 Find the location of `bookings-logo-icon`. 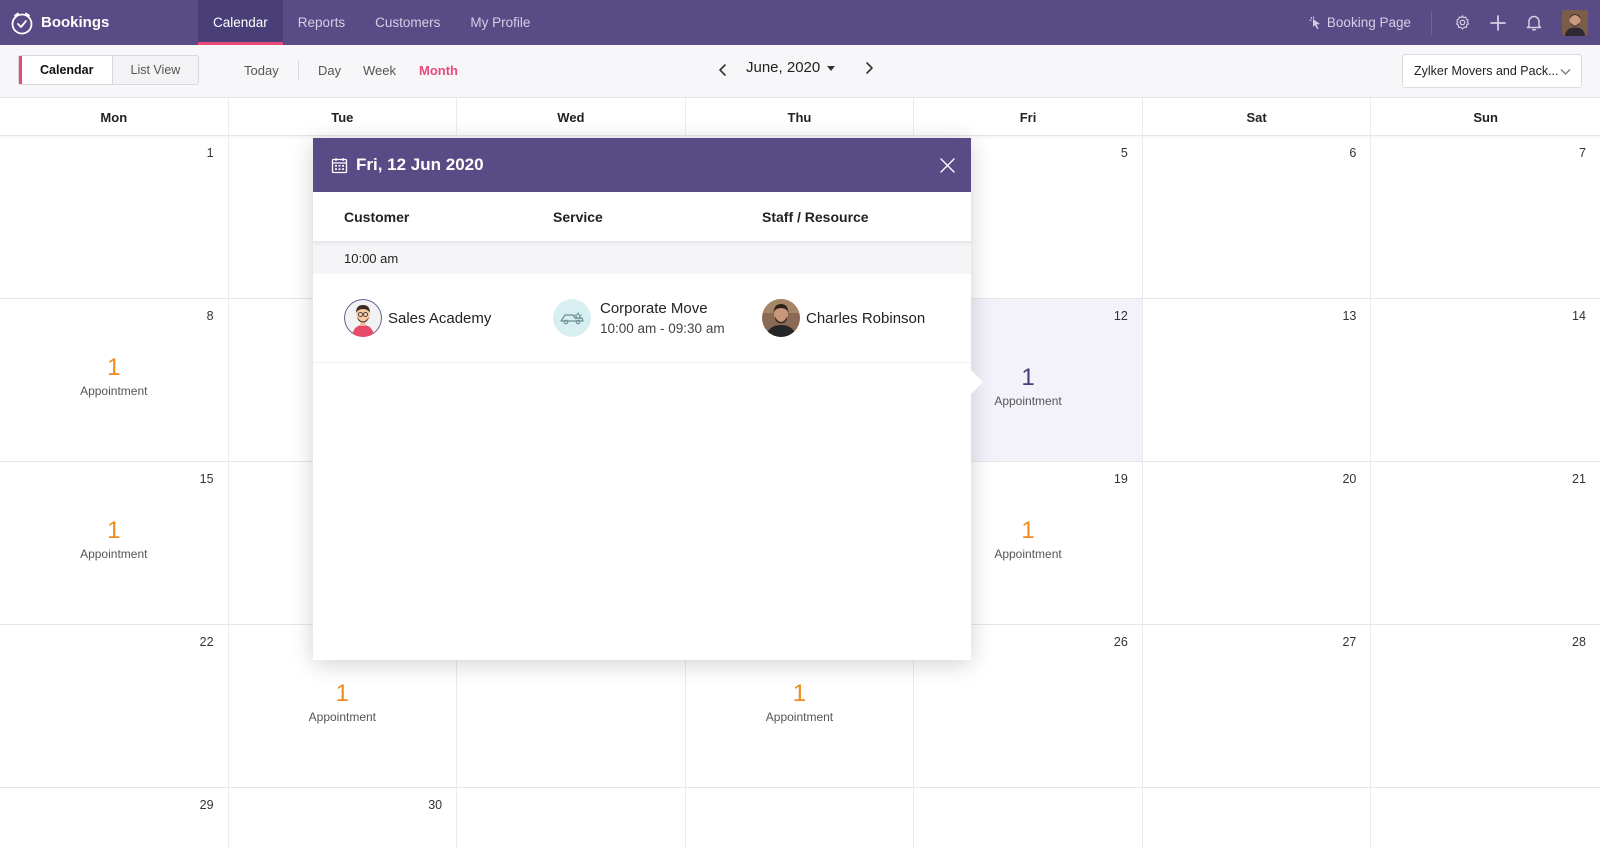

bookings-logo-icon is located at coordinates (22, 23).